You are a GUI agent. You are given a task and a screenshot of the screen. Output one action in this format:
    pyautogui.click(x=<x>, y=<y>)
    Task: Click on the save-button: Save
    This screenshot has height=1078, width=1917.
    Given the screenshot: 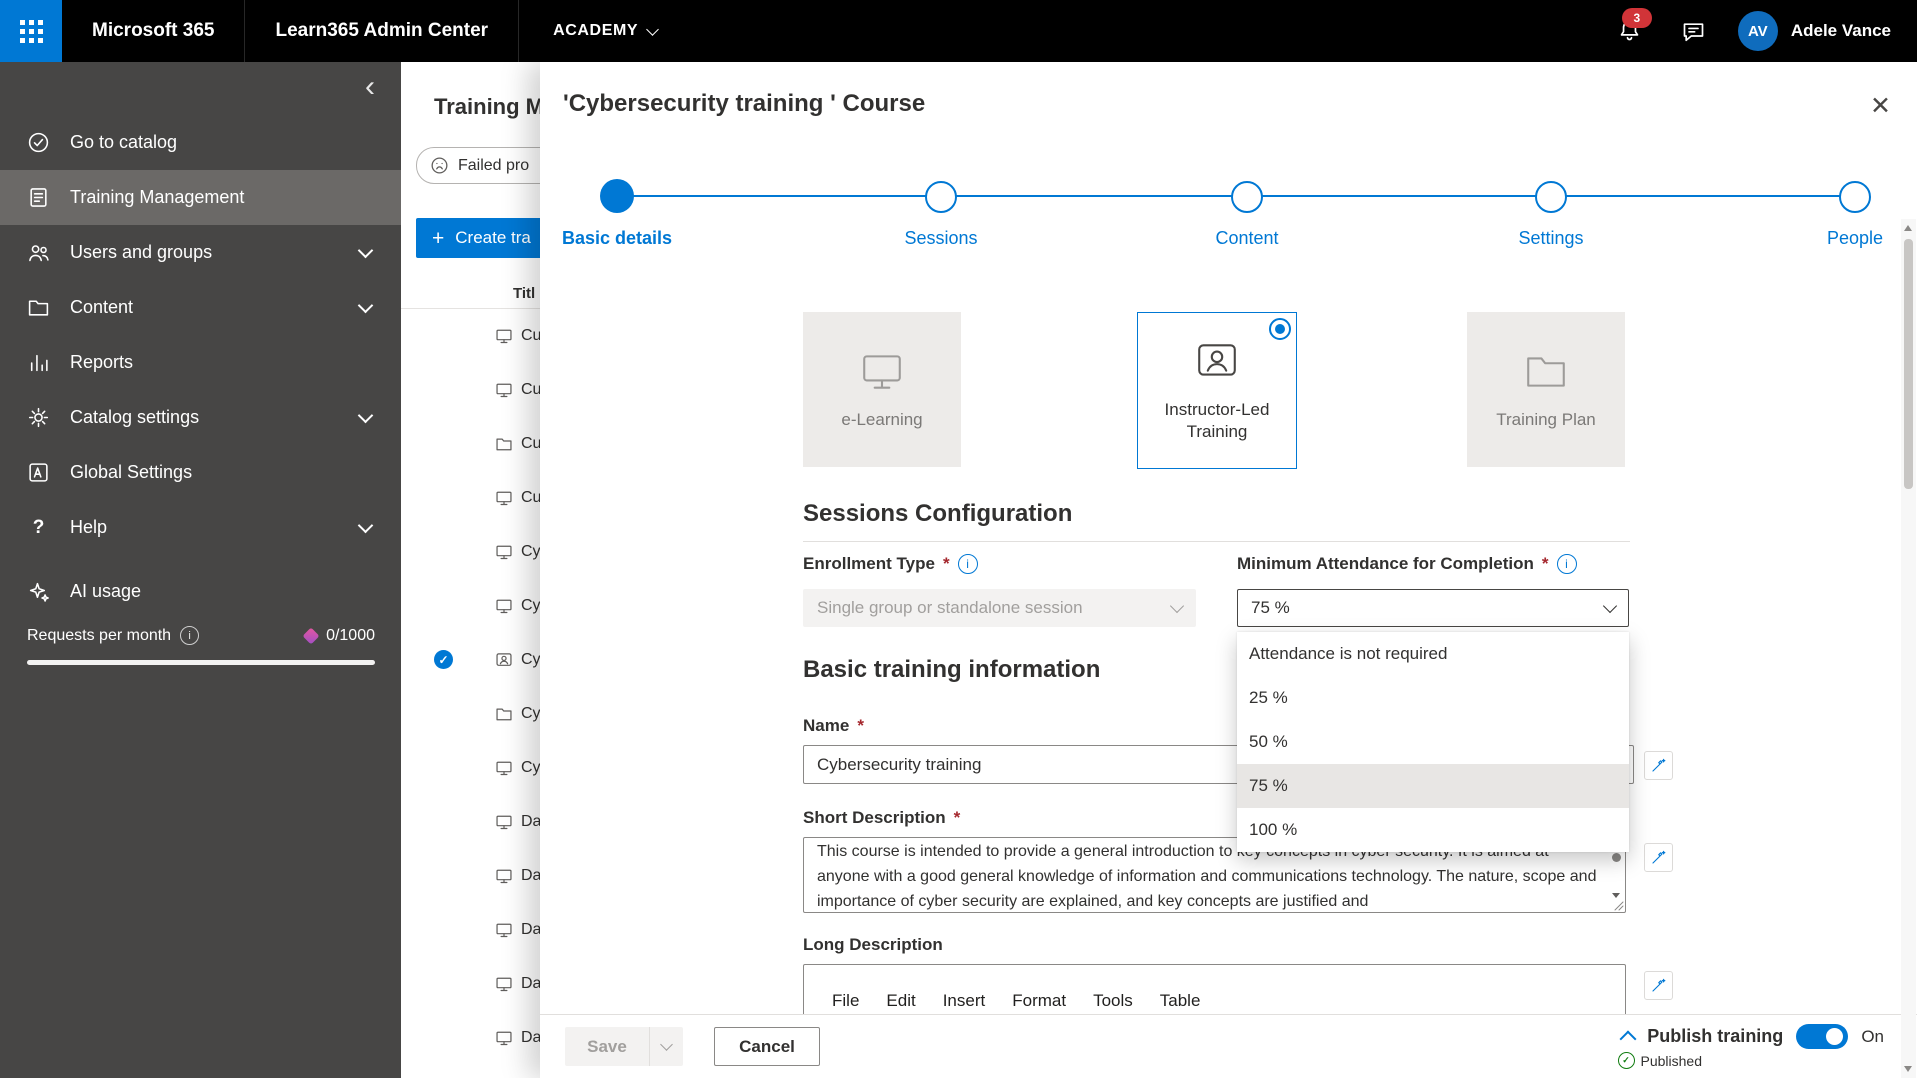 What is the action you would take?
    pyautogui.click(x=607, y=1046)
    